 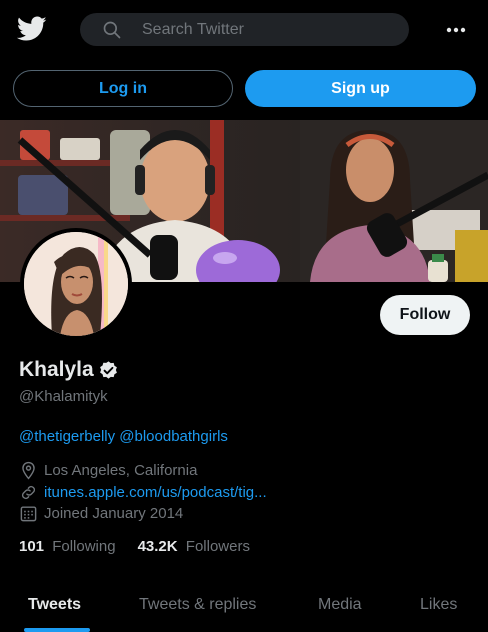 I want to click on profile-location: Los Angeles, California, so click(x=108, y=470).